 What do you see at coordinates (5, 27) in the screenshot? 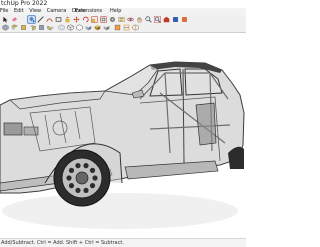
I see `iso-view-icon` at bounding box center [5, 27].